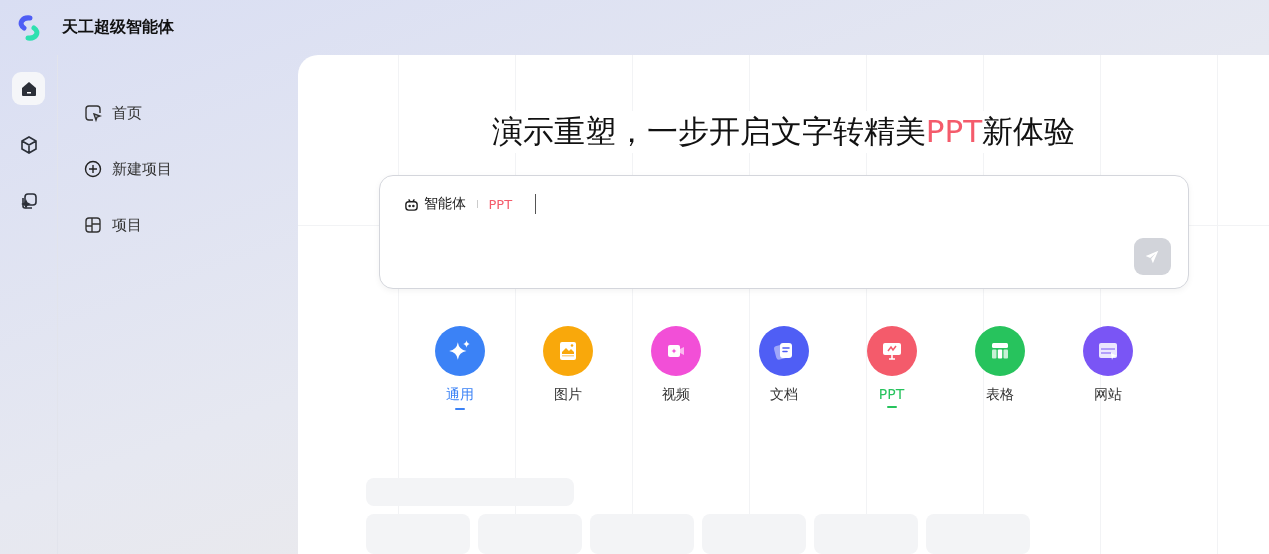 The width and height of the screenshot is (1269, 554). Describe the element at coordinates (93, 225) in the screenshot. I see `grid-icon` at that location.